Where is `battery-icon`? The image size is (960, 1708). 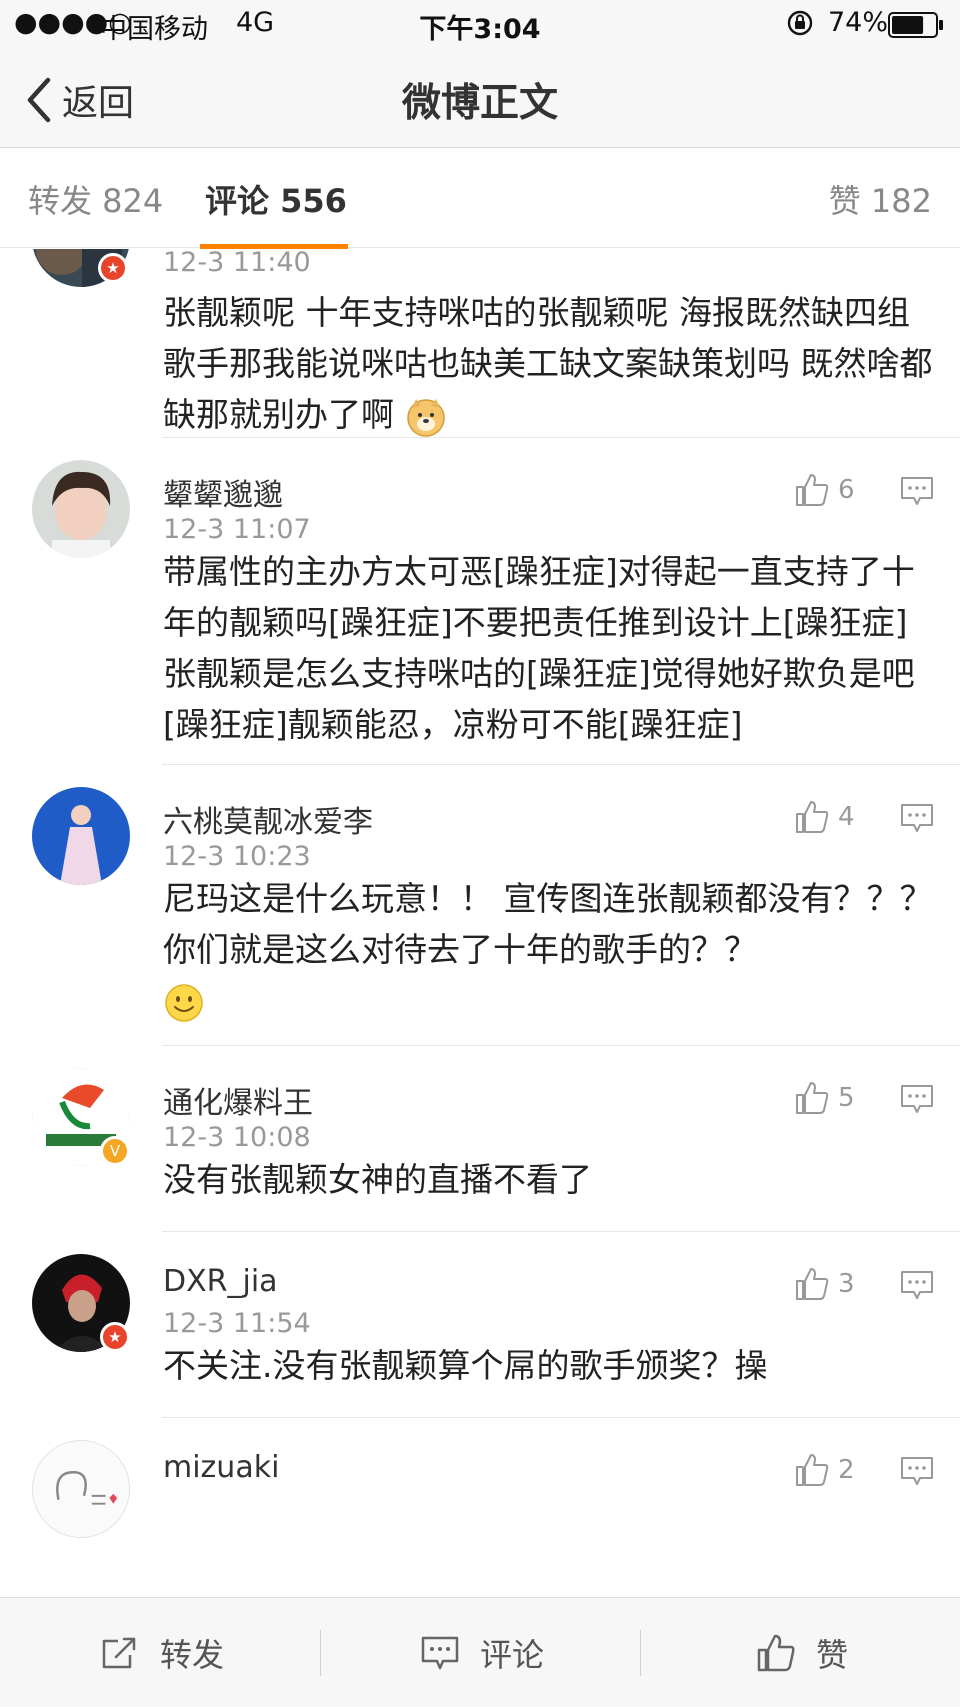
battery-icon is located at coordinates (915, 25).